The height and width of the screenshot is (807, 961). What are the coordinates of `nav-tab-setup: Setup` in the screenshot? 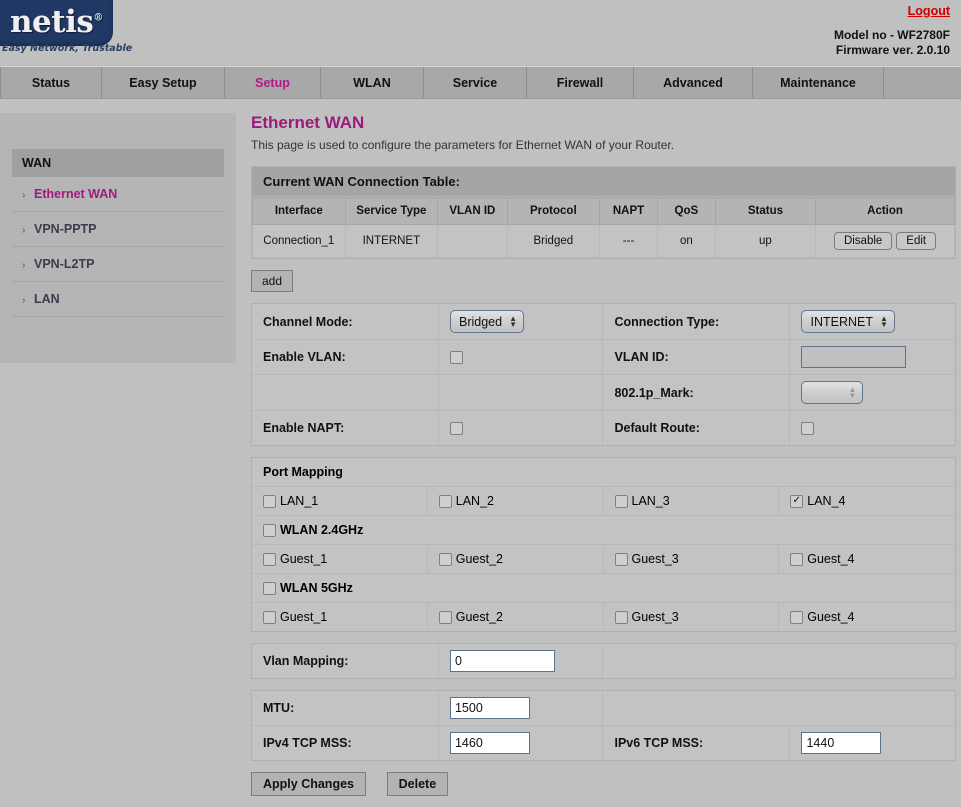 It's located at (273, 82).